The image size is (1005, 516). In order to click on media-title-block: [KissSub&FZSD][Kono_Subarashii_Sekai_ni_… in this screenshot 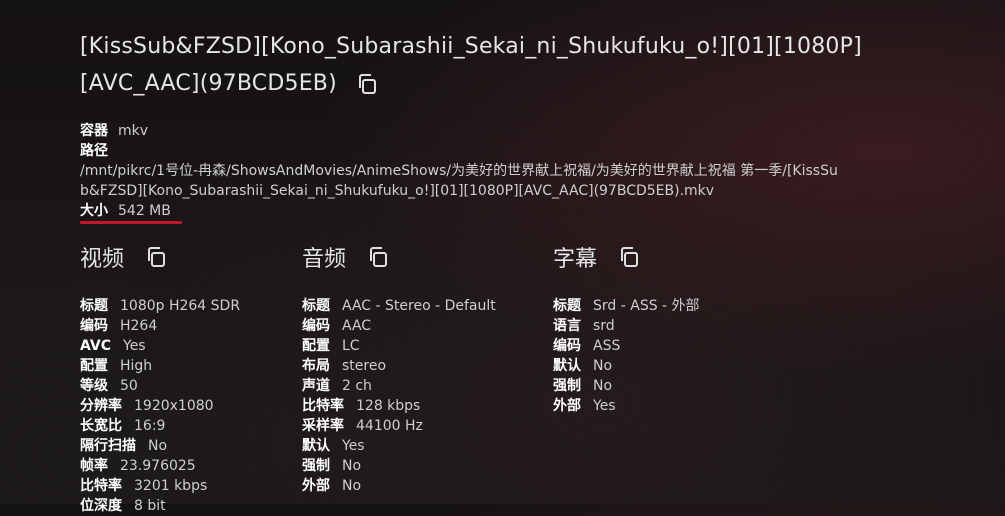, I will do `click(480, 65)`.